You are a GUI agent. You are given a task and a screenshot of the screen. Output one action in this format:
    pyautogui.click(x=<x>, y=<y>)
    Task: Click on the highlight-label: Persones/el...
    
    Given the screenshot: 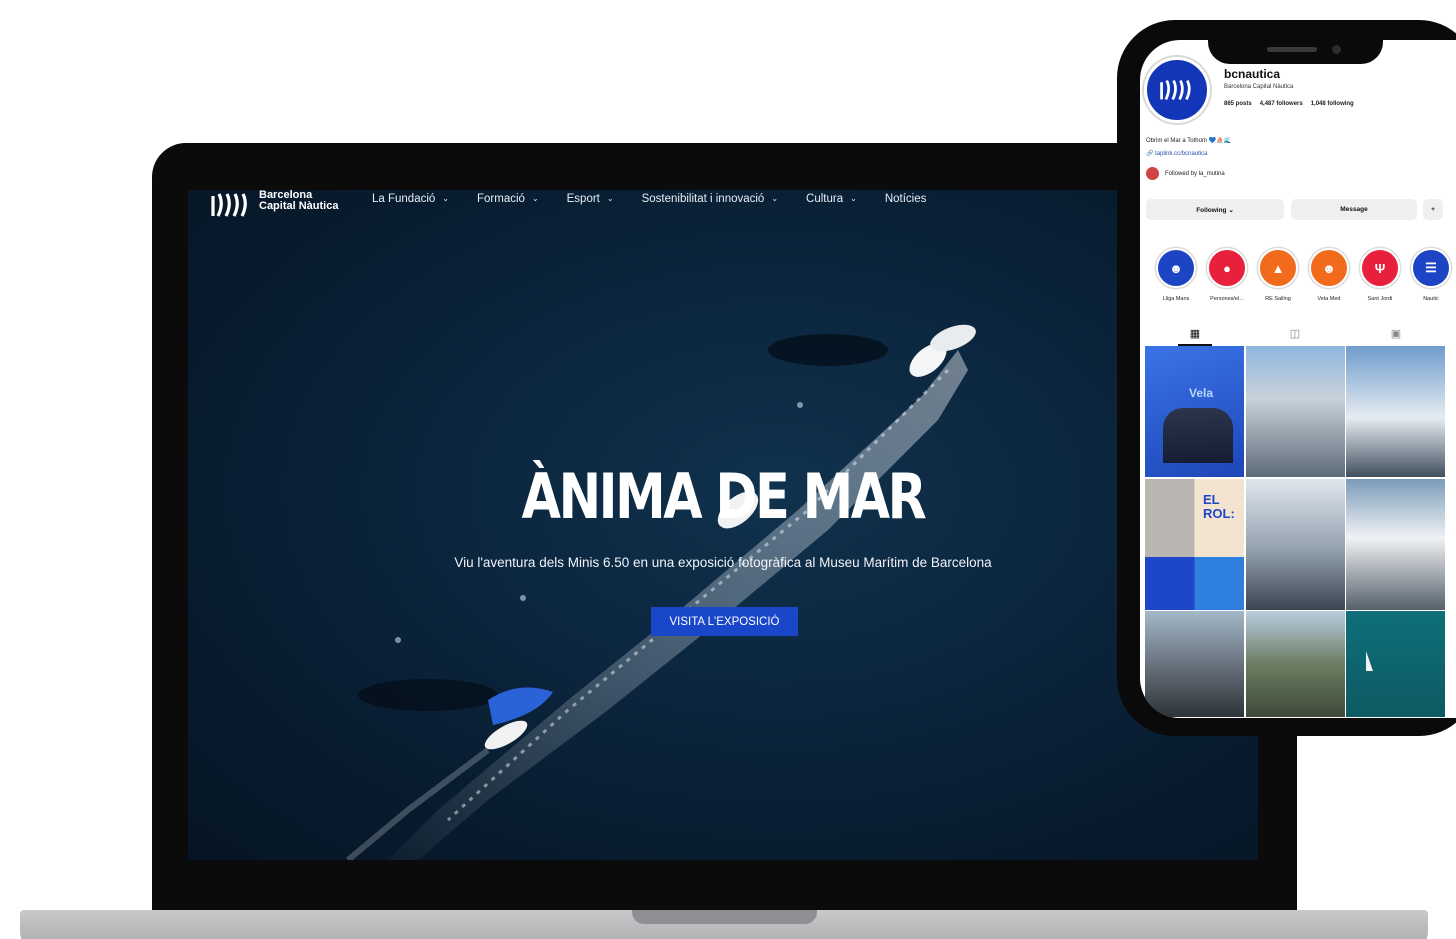 What is the action you would take?
    pyautogui.click(x=1227, y=299)
    